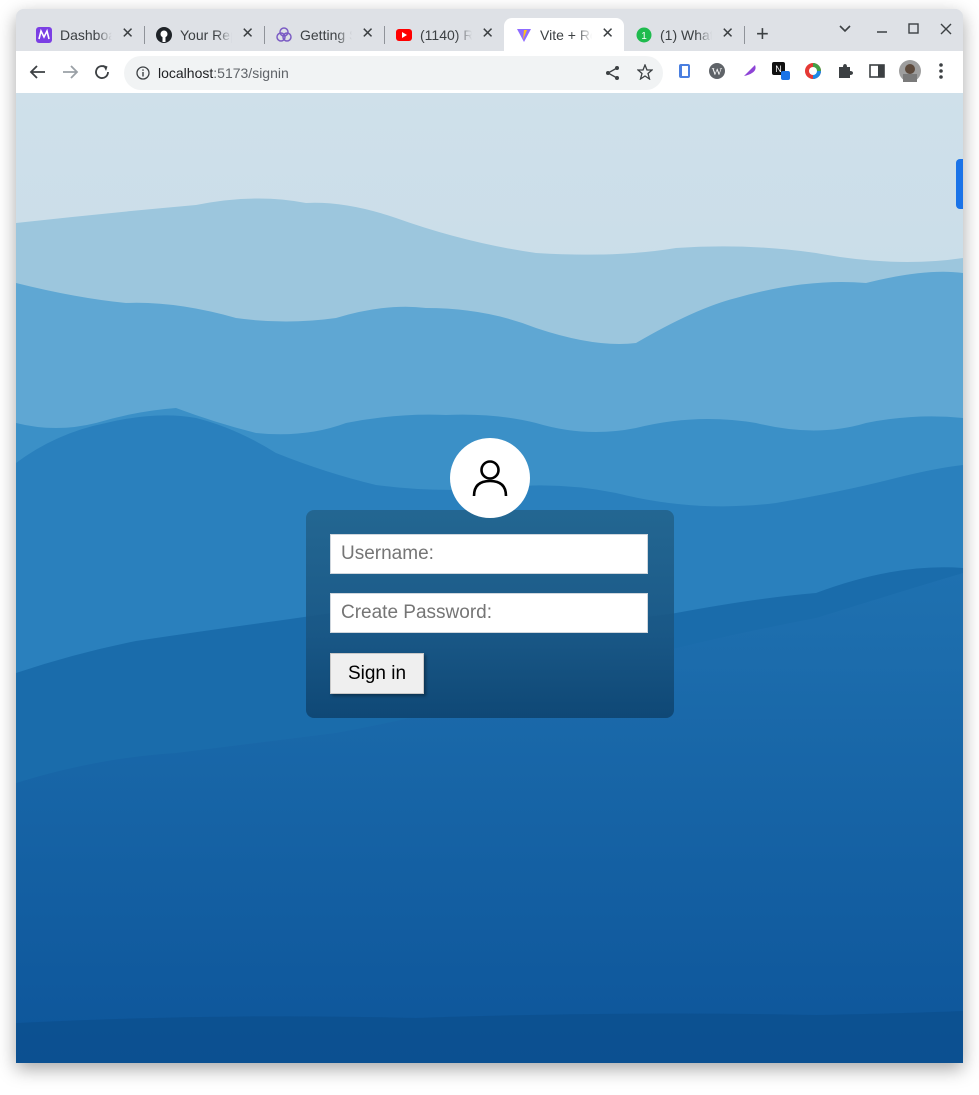 The image size is (979, 1095). Describe the element at coordinates (941, 71) in the screenshot. I see `menu-dots-icon` at that location.